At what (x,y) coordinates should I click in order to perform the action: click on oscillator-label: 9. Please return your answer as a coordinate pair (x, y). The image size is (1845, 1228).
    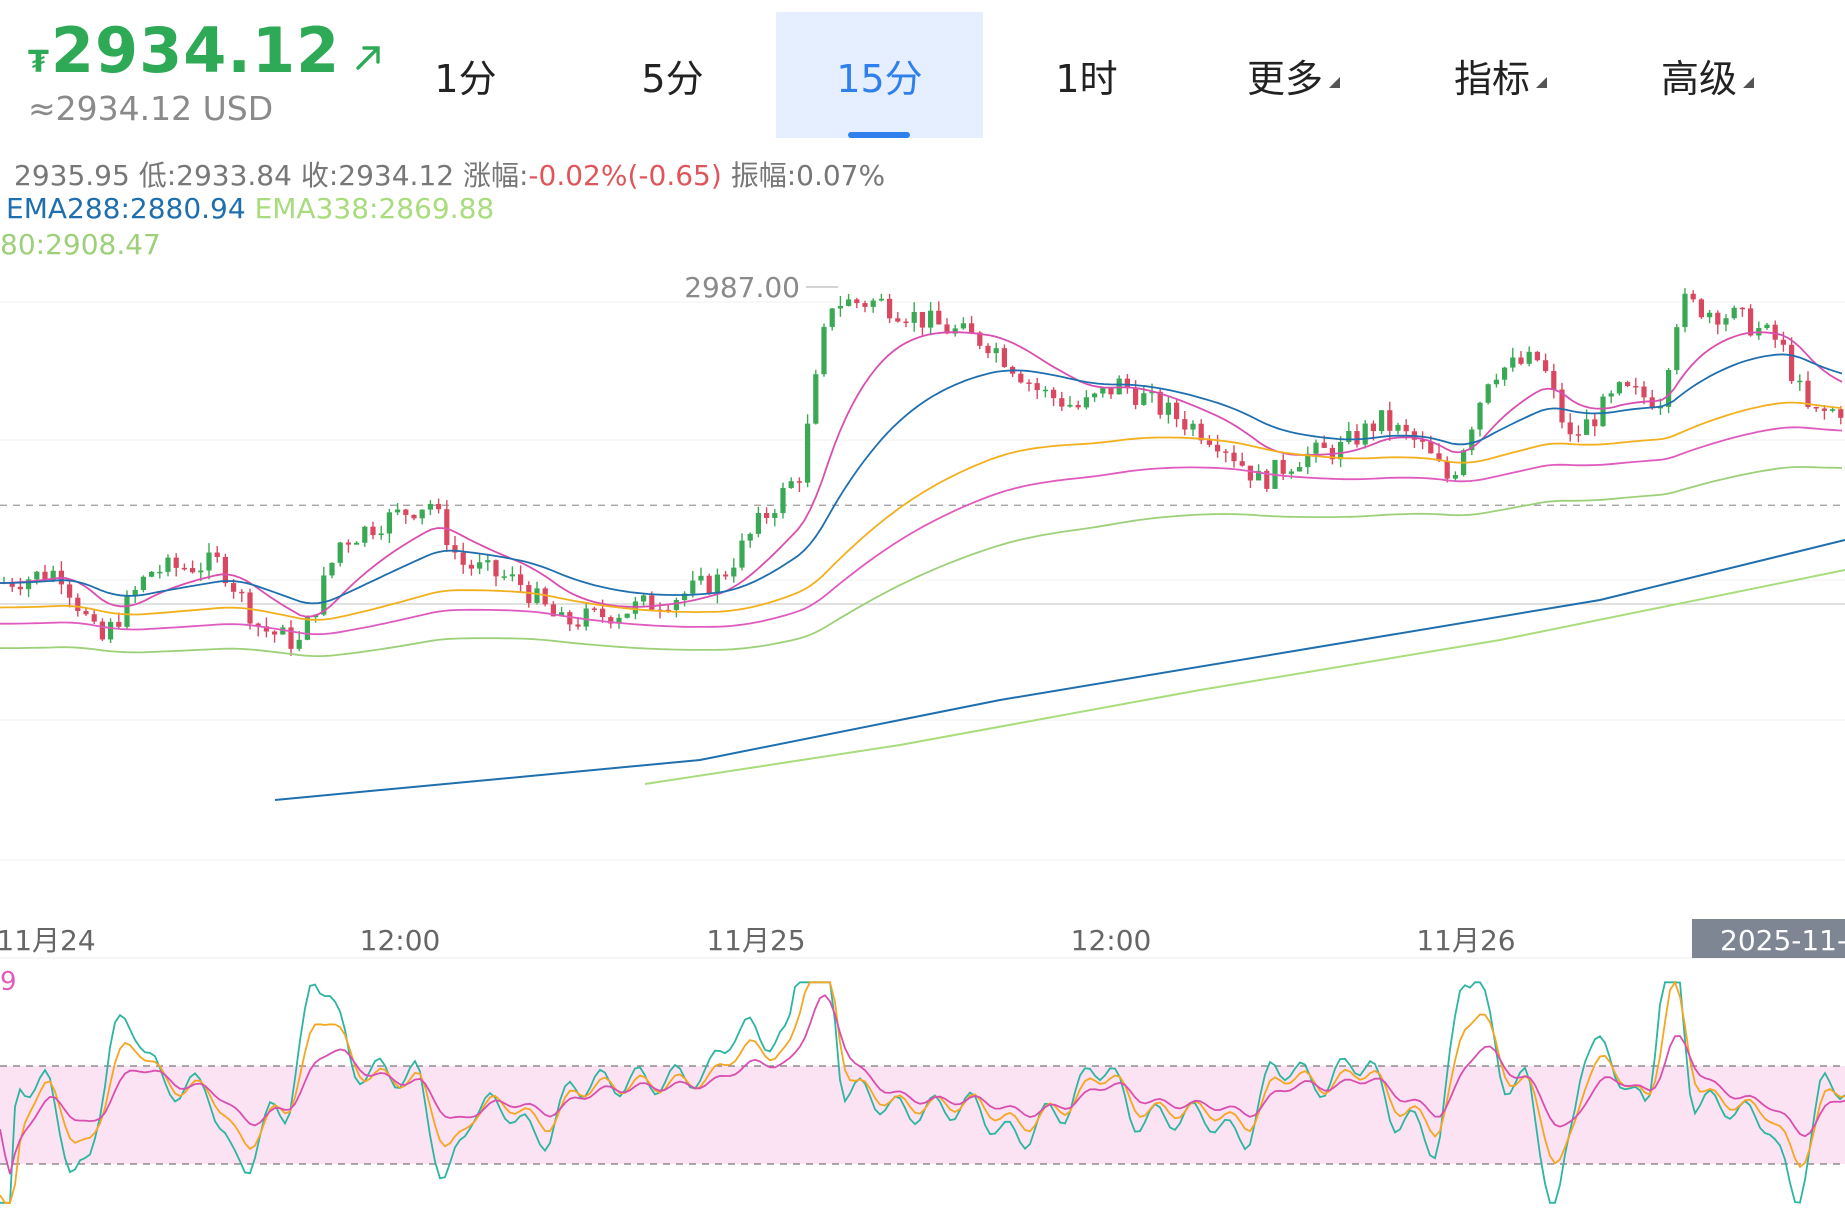
    Looking at the image, I should click on (8, 982).